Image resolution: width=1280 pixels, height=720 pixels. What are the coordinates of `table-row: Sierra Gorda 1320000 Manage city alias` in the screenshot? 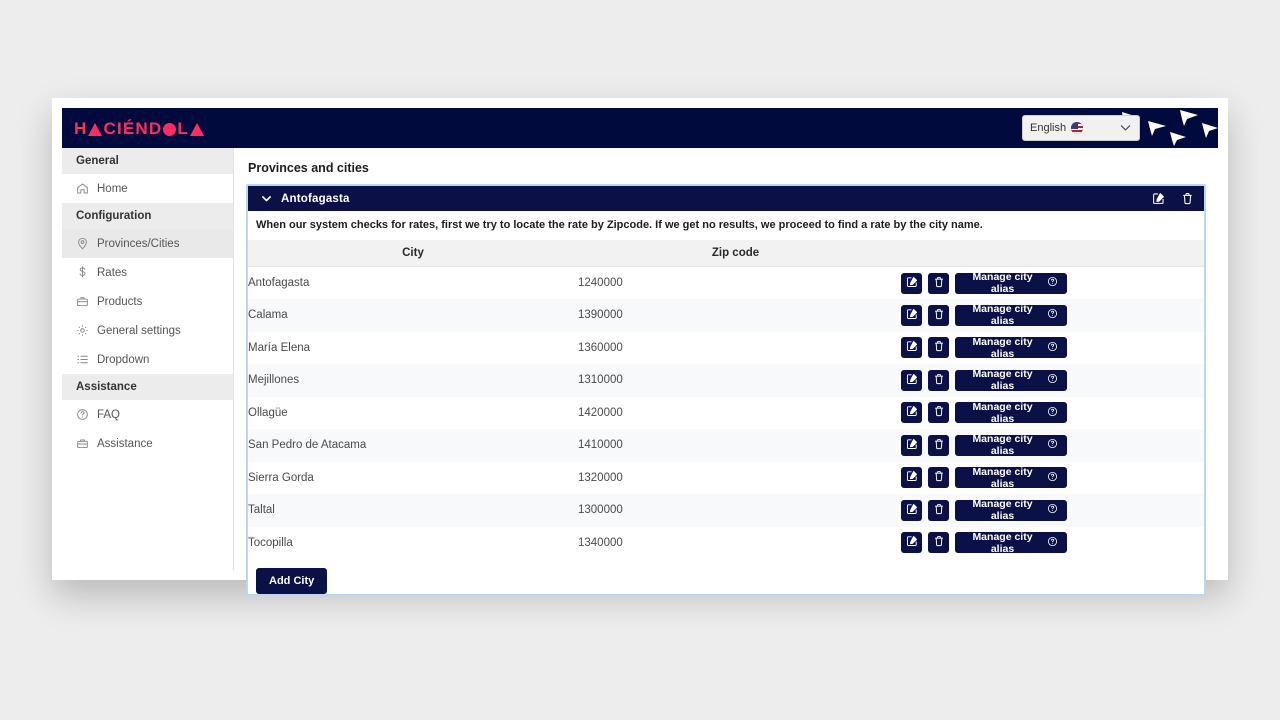 It's located at (726, 478).